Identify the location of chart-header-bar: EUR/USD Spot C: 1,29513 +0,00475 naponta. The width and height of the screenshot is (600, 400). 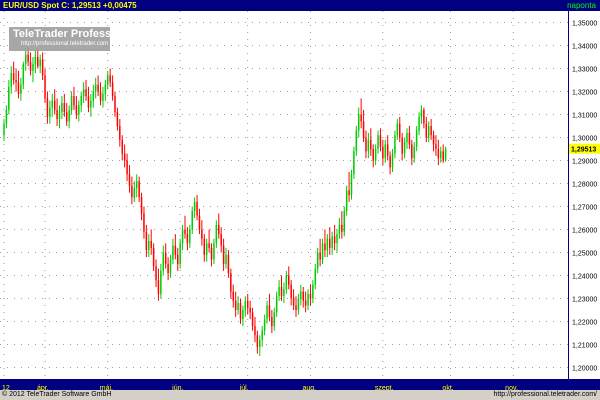
(300, 5).